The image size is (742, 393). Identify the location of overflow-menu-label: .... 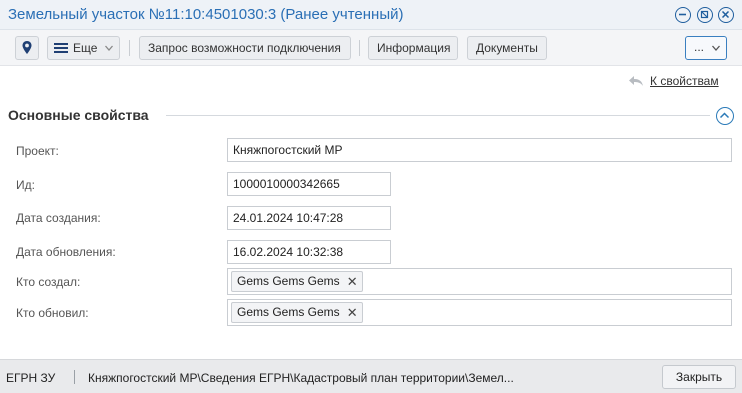
(699, 47).